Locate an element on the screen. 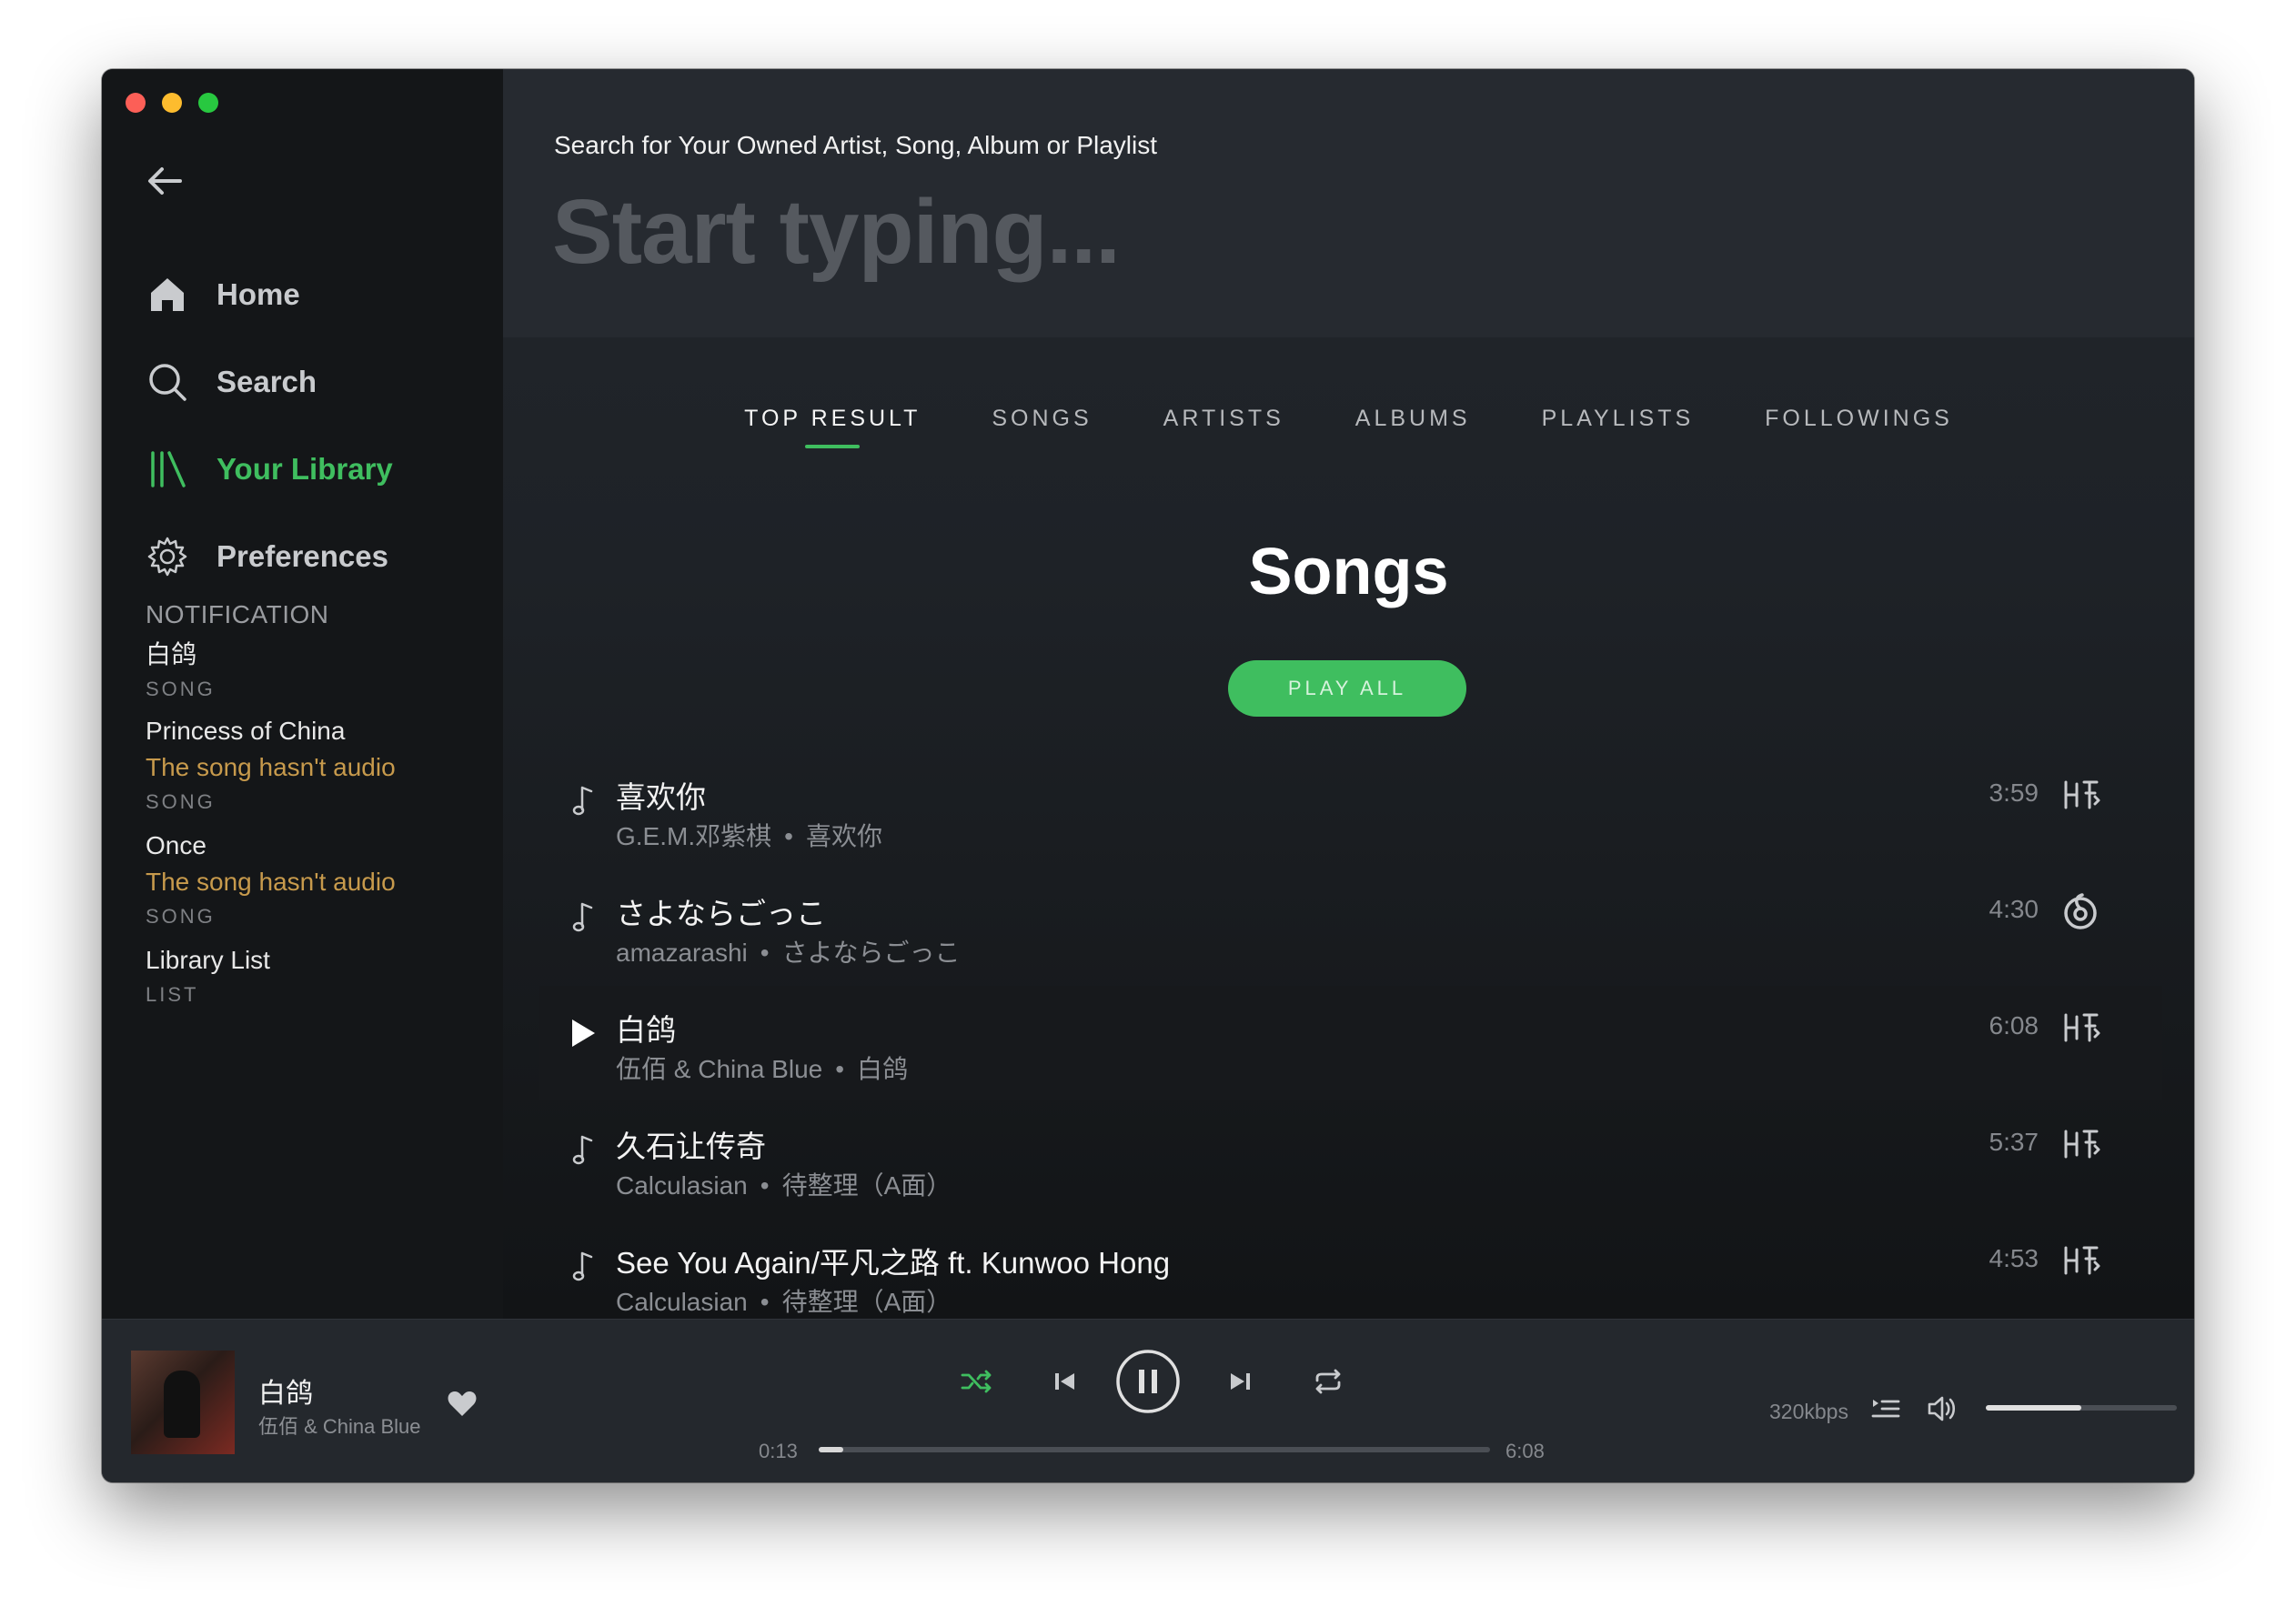 This screenshot has height=1617, width=2296. section-title: Songs is located at coordinates (1348, 572).